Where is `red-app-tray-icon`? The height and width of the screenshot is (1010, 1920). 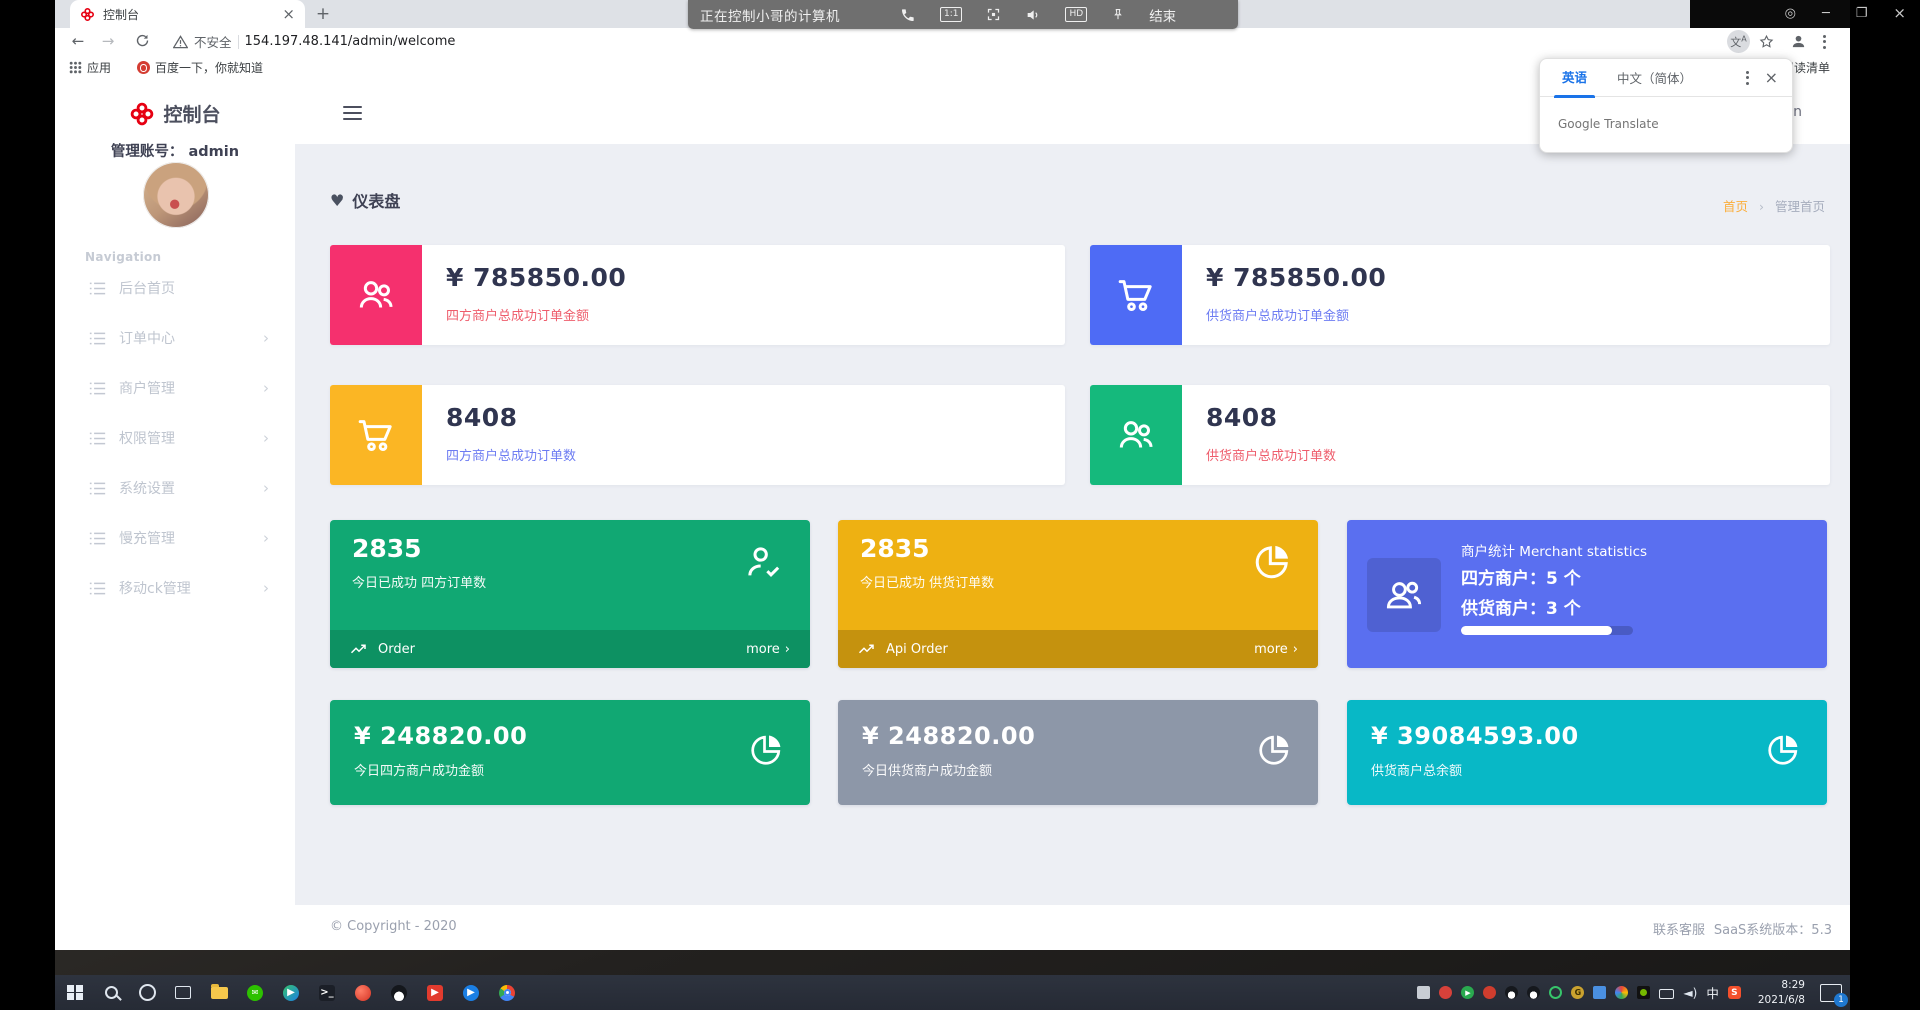
red-app-tray-icon is located at coordinates (1446, 992).